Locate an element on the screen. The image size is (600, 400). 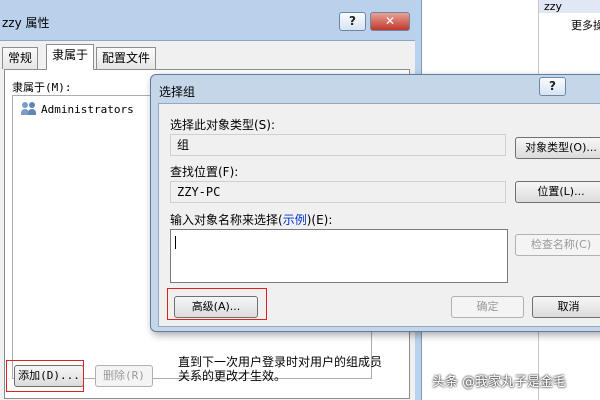
enter-names-label: 输入对象名称来选择(示例)(E): is located at coordinates (251, 219).